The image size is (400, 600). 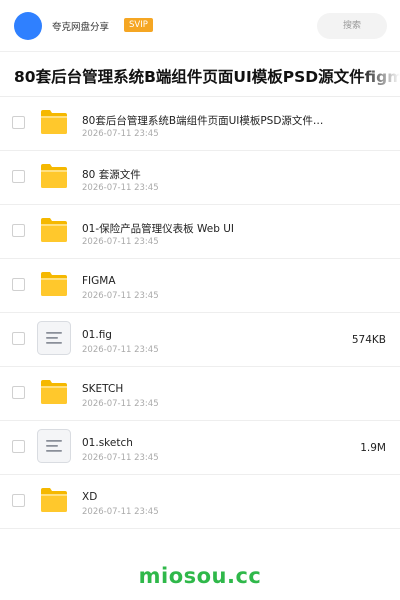 What do you see at coordinates (200, 448) in the screenshot?
I see `list-item: 01.sketch 2026-07-11 23:45 1.9M` at bounding box center [200, 448].